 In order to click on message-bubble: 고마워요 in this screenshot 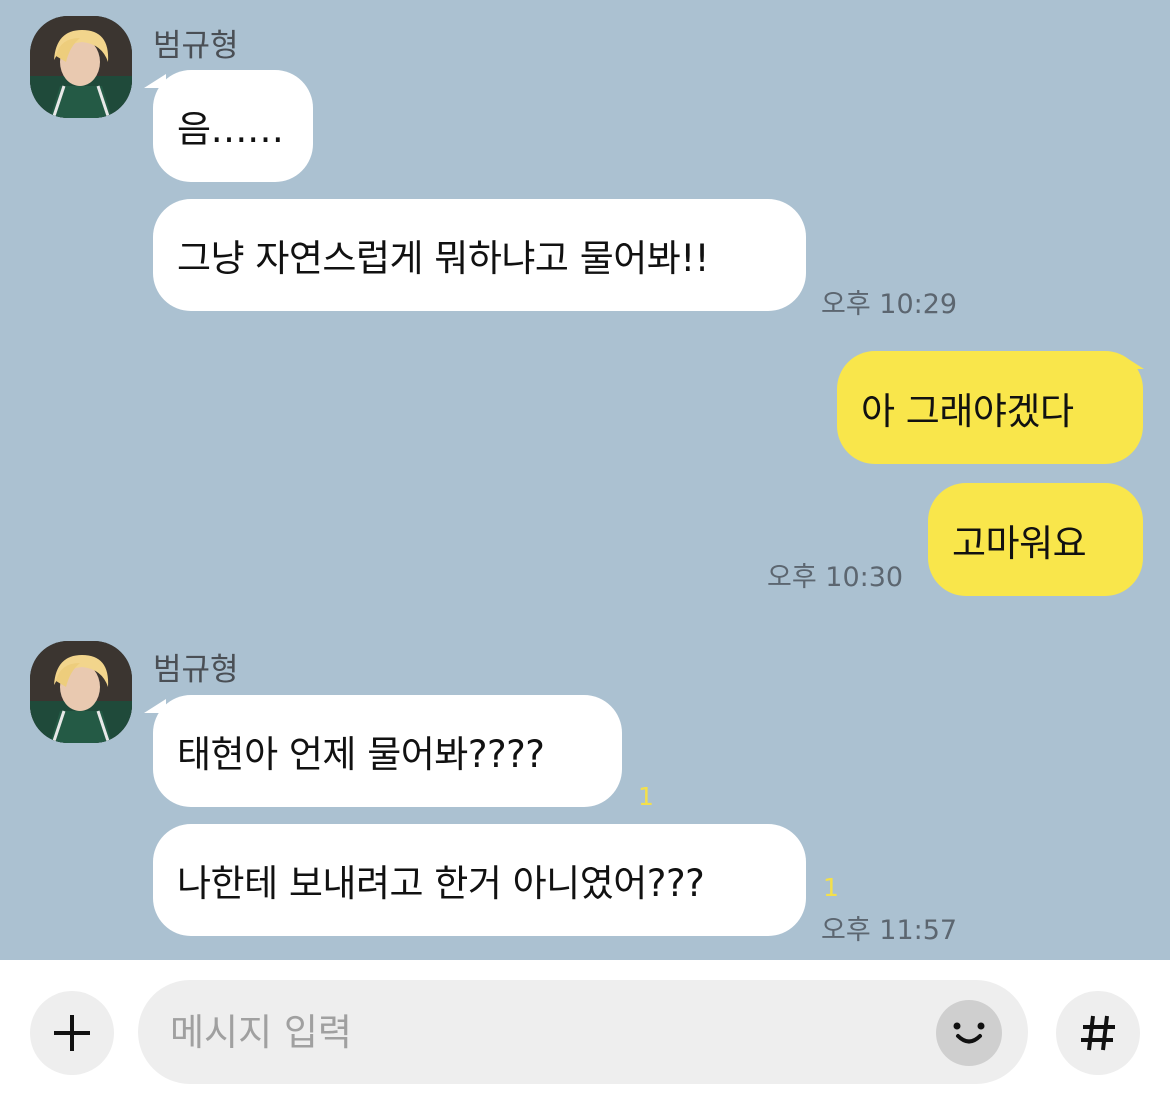, I will do `click(1035, 539)`.